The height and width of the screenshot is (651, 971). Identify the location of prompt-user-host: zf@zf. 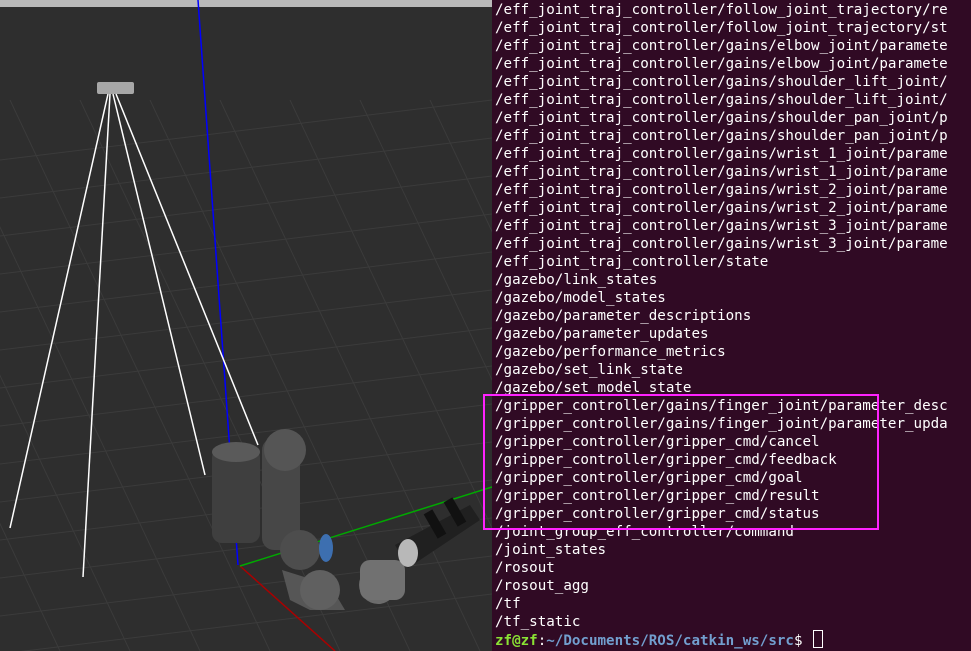
(516, 641).